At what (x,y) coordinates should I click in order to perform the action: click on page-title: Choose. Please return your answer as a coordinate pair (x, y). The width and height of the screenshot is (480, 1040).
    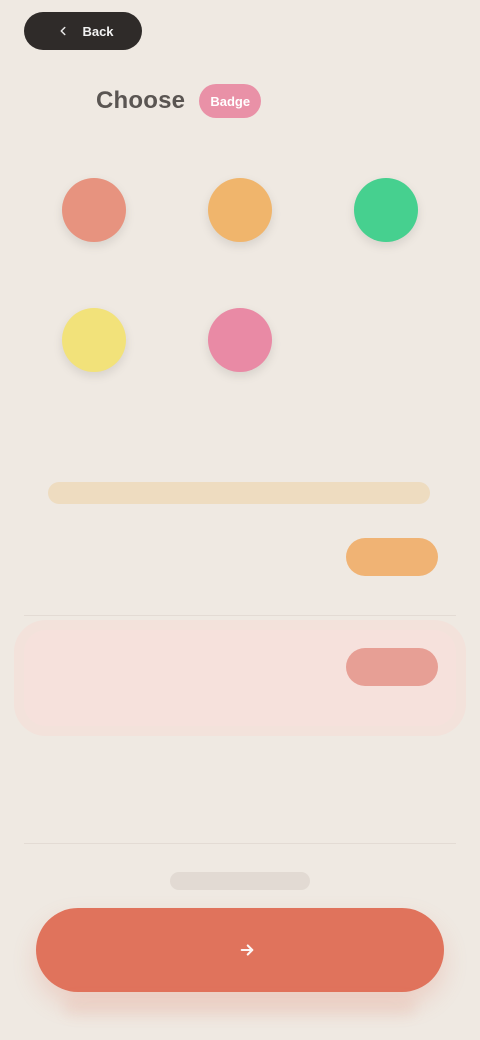
    Looking at the image, I should click on (141, 100).